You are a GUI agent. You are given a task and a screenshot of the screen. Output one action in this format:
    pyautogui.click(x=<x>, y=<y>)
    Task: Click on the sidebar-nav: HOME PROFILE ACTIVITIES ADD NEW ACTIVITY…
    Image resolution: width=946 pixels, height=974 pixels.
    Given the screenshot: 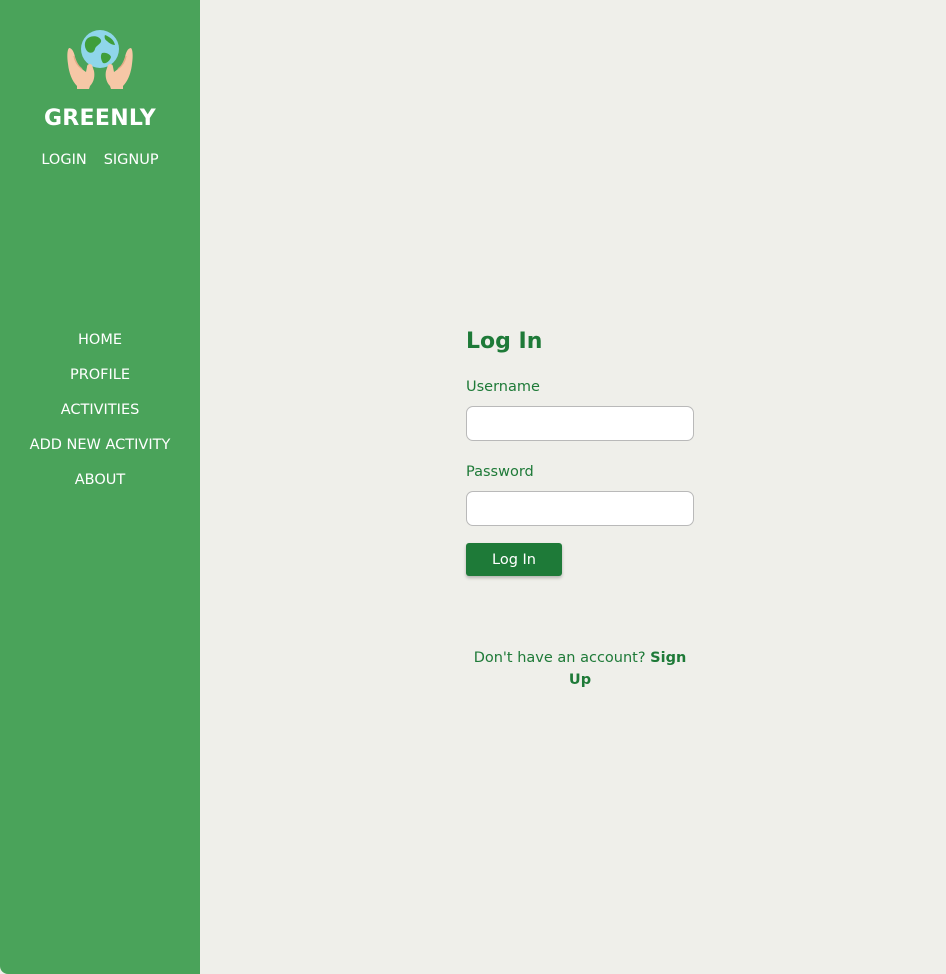 What is the action you would take?
    pyautogui.click(x=100, y=417)
    